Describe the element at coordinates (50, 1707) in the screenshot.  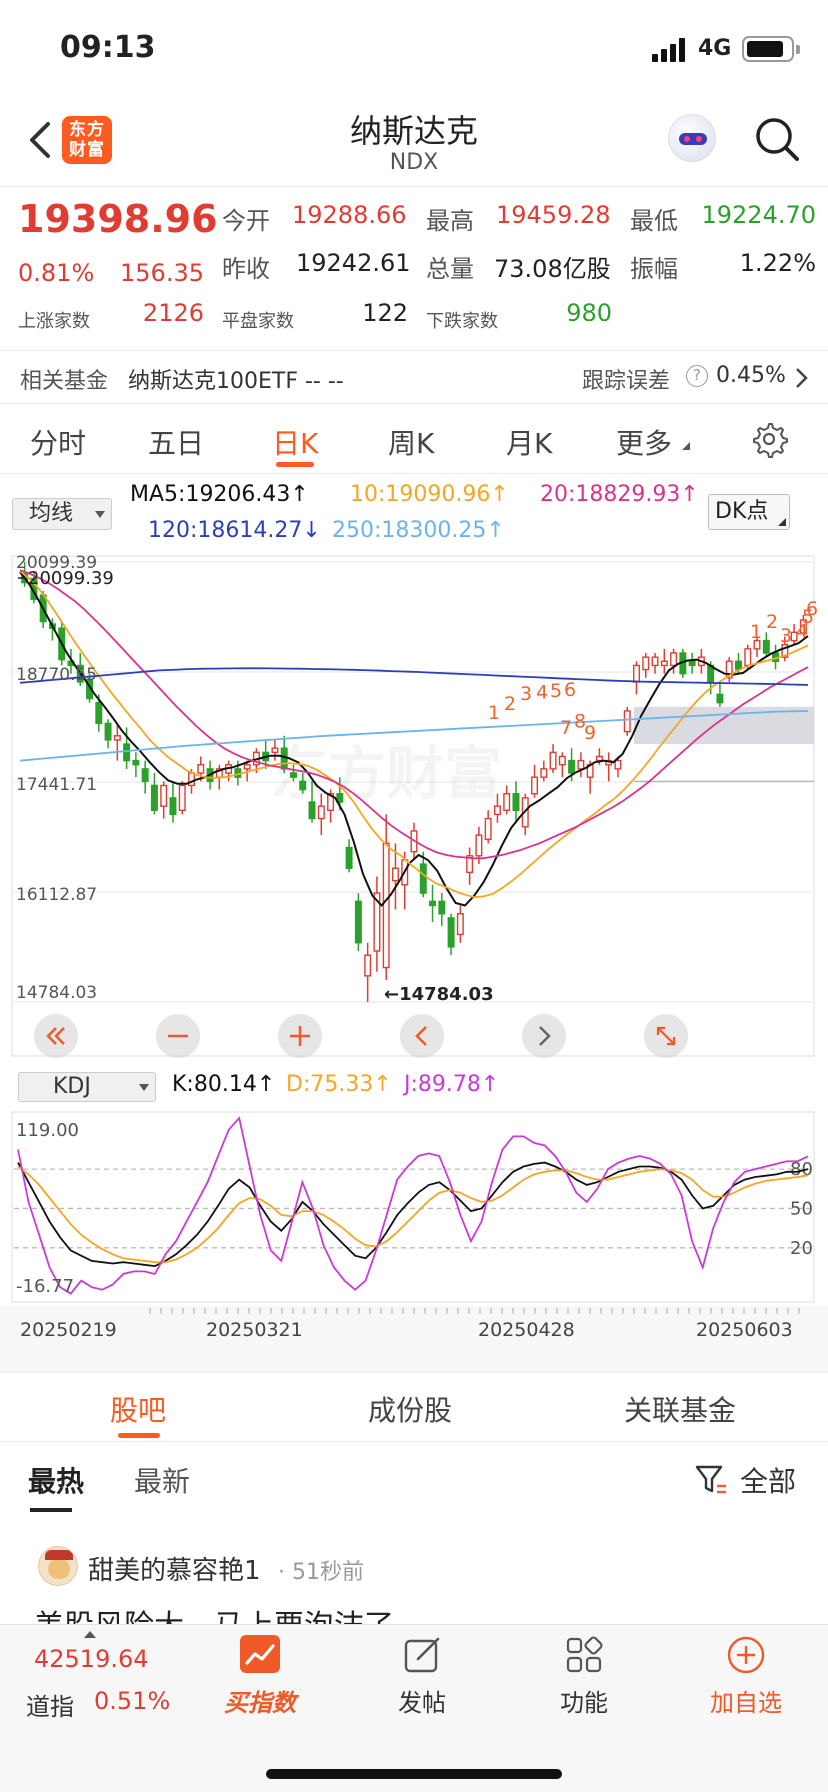
I see `dow-index-name: 道指` at that location.